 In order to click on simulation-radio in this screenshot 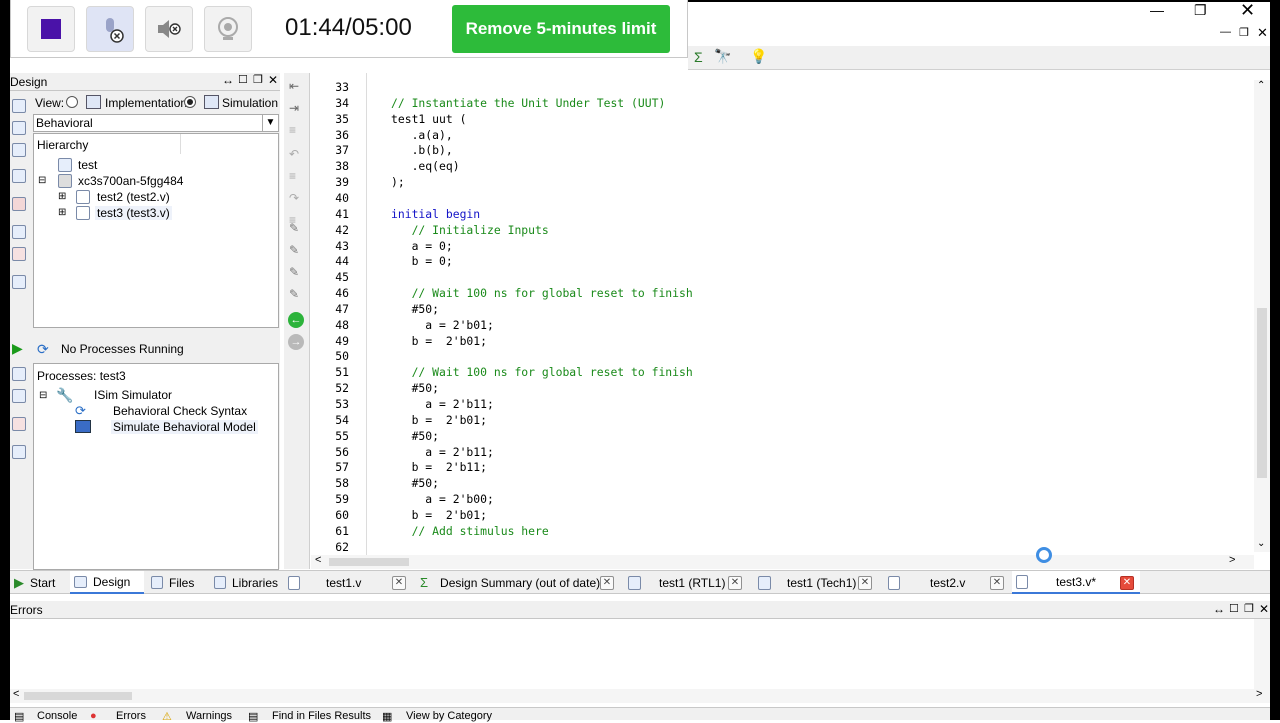, I will do `click(190, 102)`.